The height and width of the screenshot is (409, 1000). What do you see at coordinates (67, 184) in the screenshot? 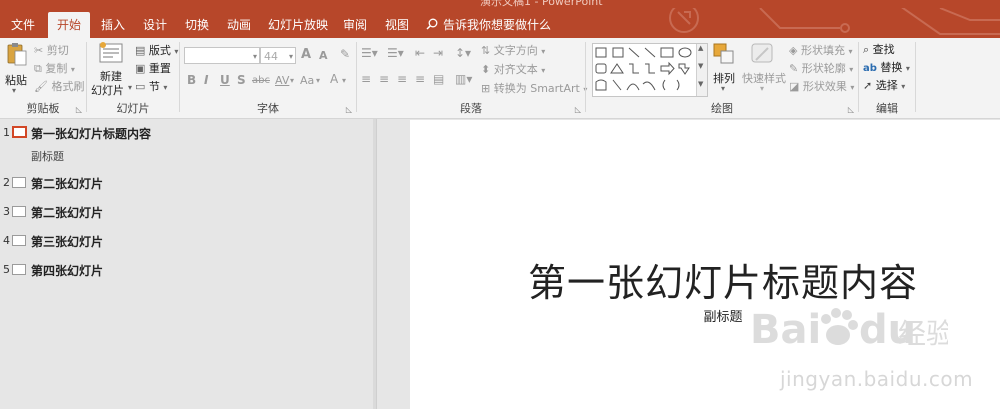
I see `slide-title: 第二张幻灯片` at bounding box center [67, 184].